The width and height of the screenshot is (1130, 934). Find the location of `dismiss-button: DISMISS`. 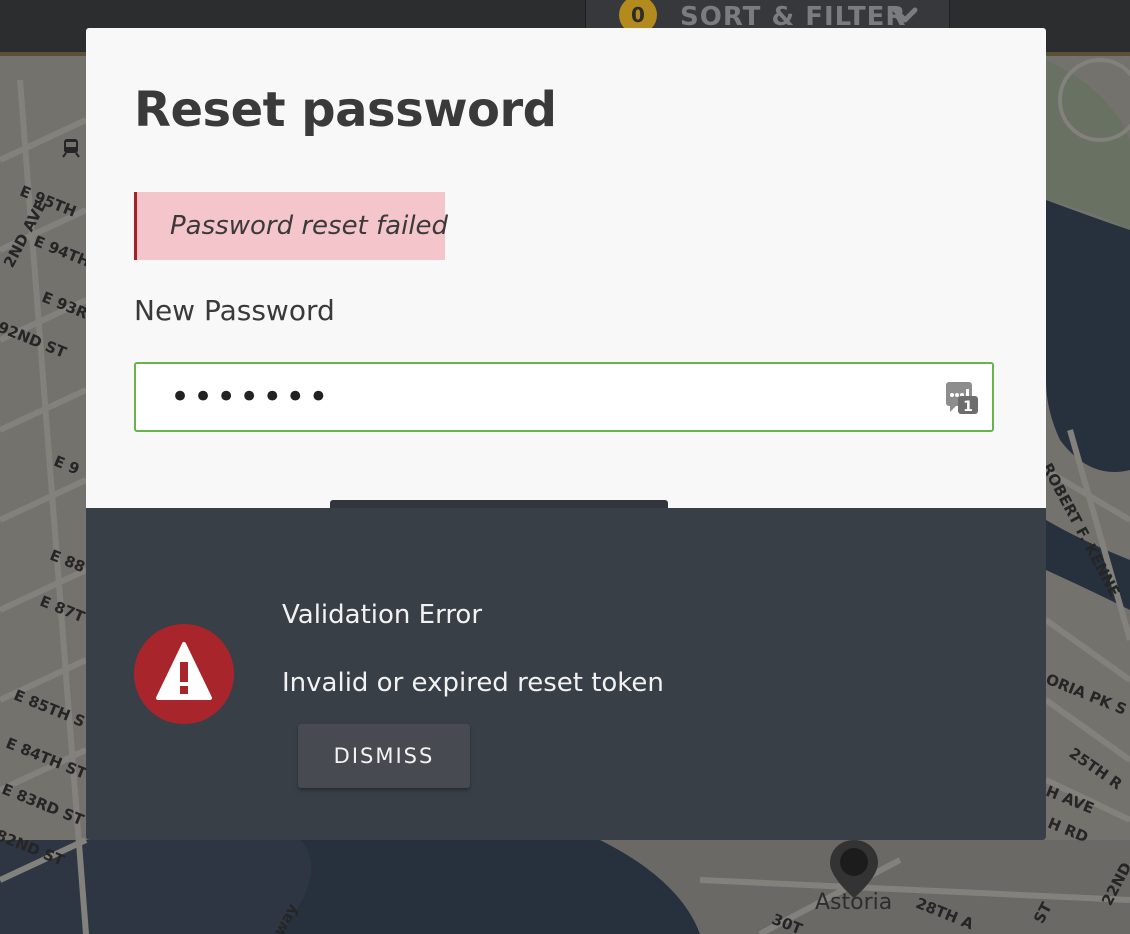

dismiss-button: DISMISS is located at coordinates (384, 756).